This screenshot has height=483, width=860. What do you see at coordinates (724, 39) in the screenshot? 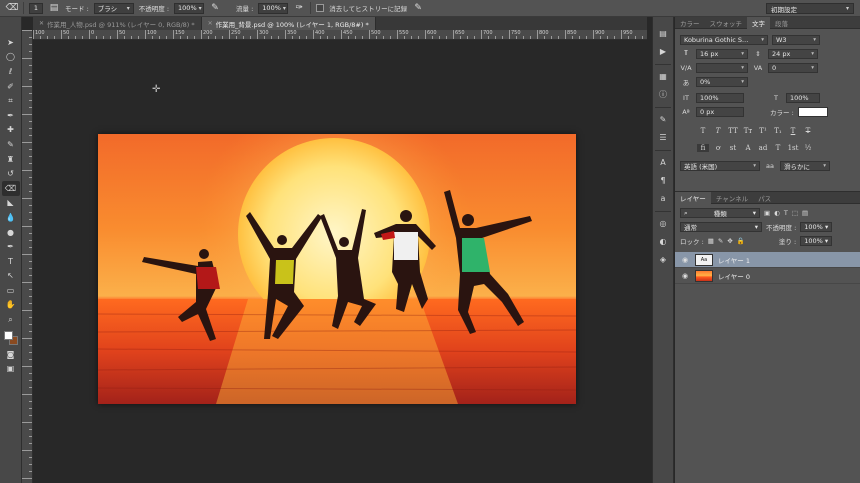
I see `font-family-select: Koburina Gothic S... ▾` at bounding box center [724, 39].